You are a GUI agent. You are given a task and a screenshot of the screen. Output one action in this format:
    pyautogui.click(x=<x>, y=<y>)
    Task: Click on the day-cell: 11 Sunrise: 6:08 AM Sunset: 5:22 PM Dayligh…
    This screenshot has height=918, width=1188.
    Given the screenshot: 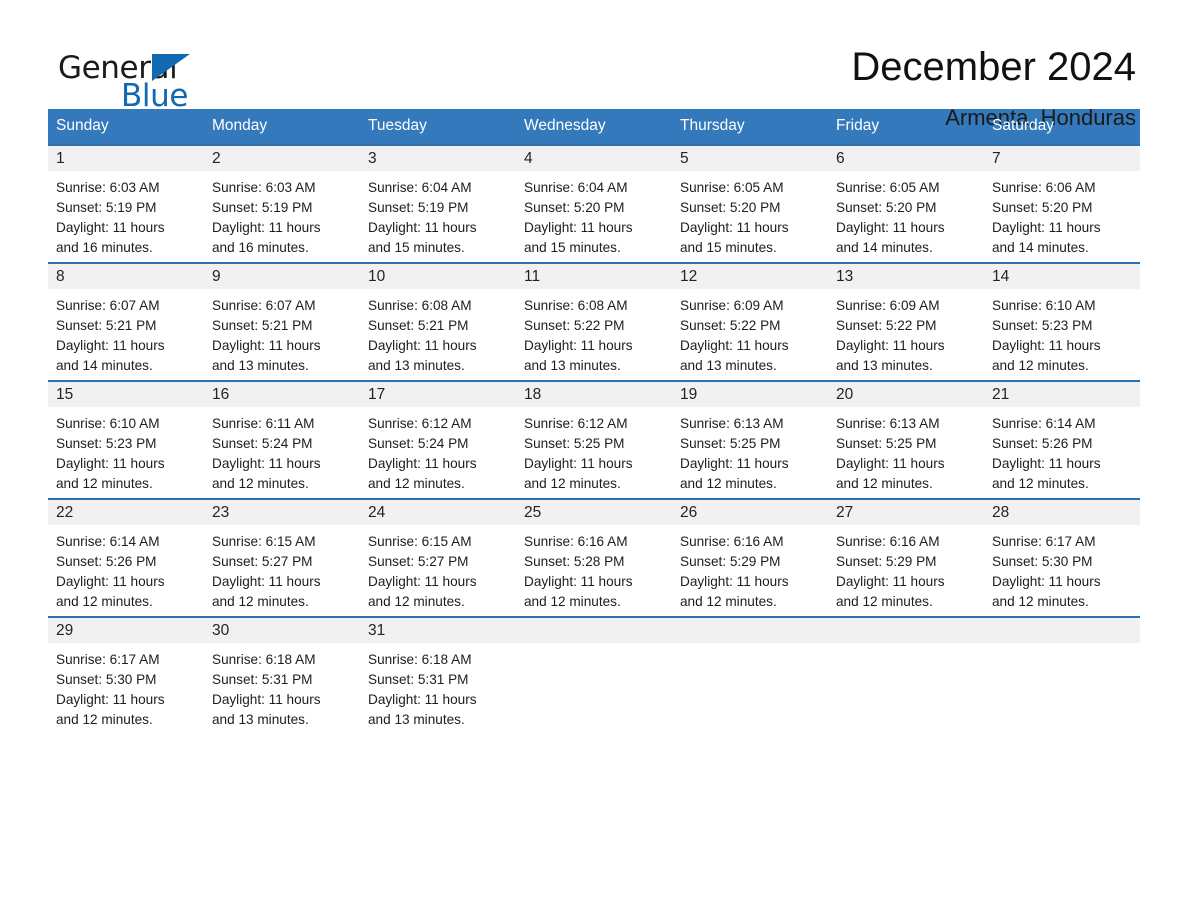 What is the action you would take?
    pyautogui.click(x=594, y=321)
    